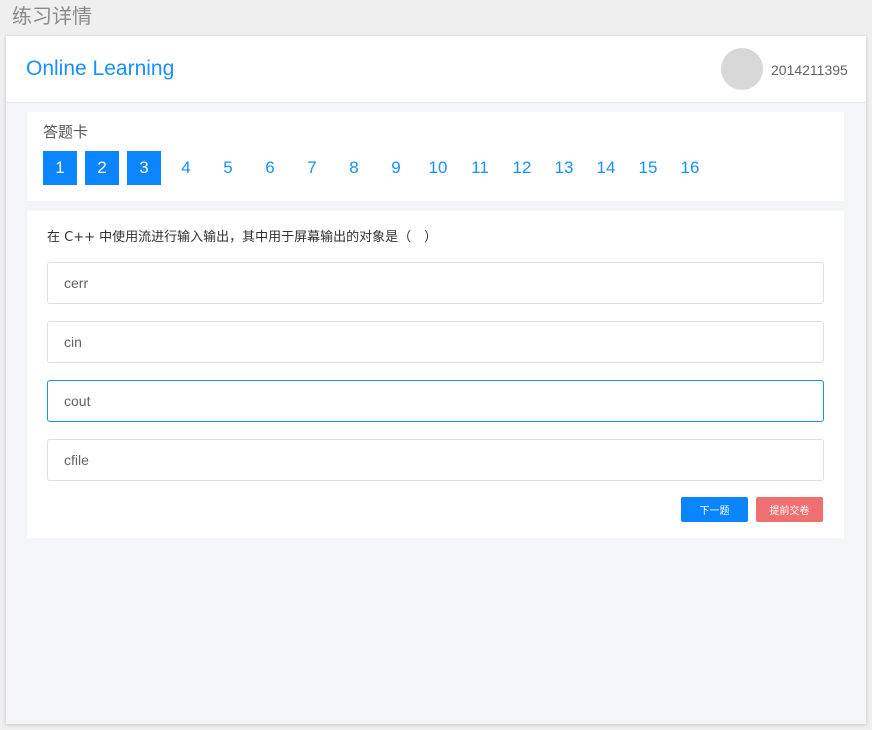 Image resolution: width=872 pixels, height=730 pixels. I want to click on question-number-button: 3, so click(144, 168).